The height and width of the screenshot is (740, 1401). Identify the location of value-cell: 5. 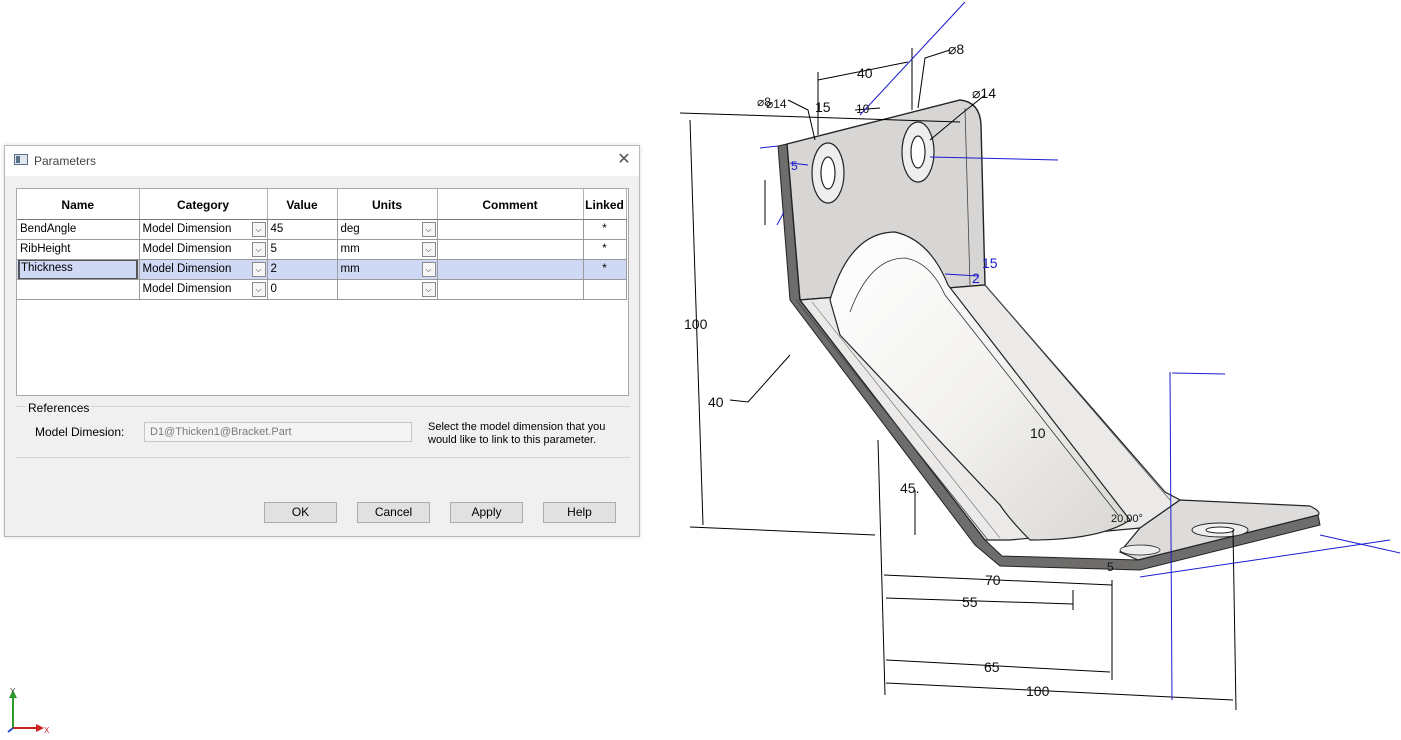
(302, 249).